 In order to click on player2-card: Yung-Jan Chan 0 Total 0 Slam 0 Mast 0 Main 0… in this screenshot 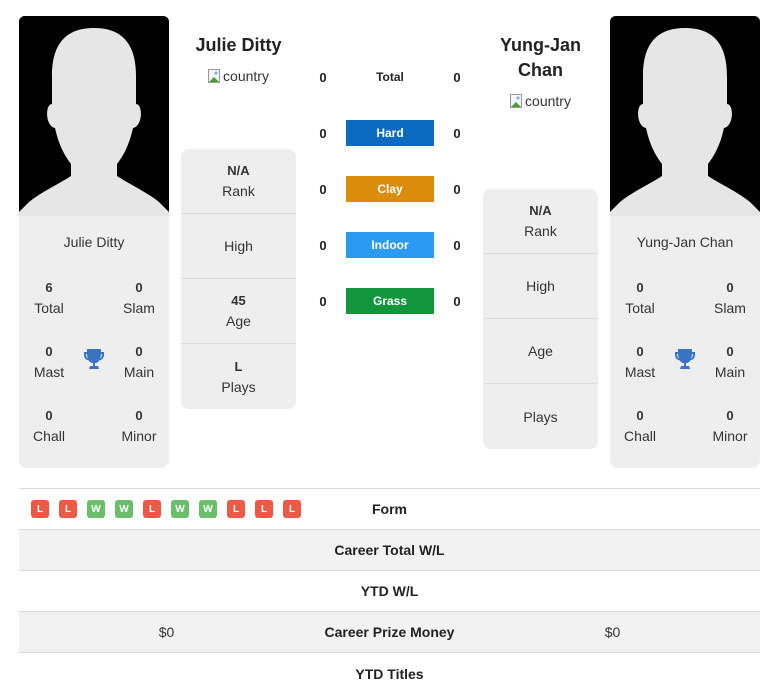, I will do `click(685, 342)`.